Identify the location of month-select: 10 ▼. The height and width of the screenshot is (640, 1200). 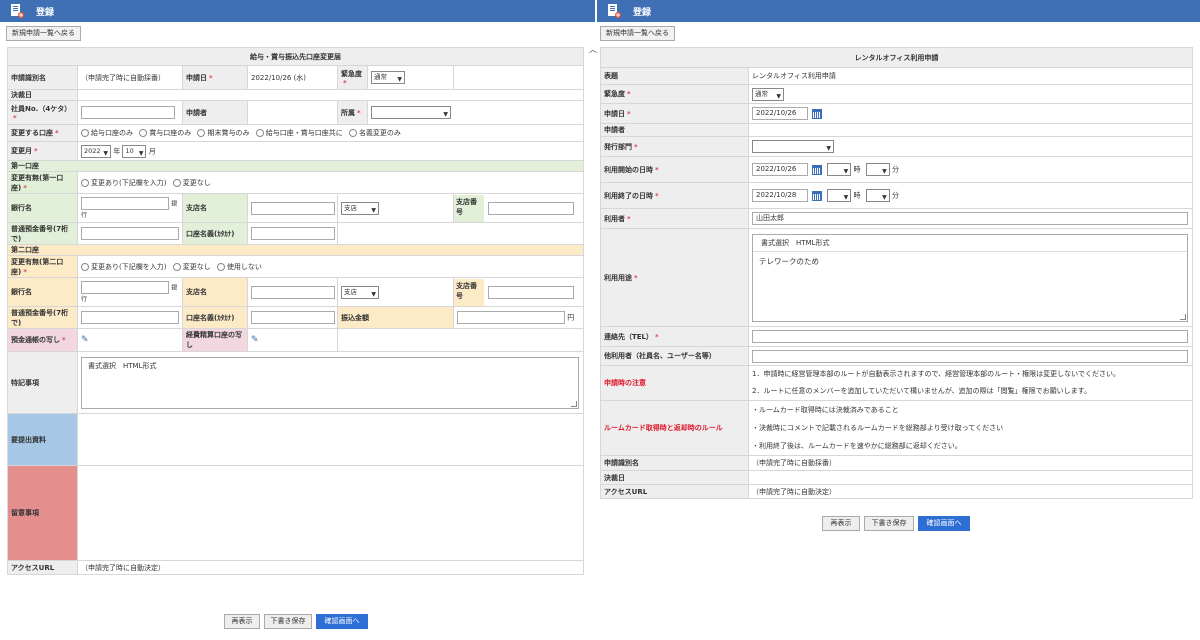
(134, 151).